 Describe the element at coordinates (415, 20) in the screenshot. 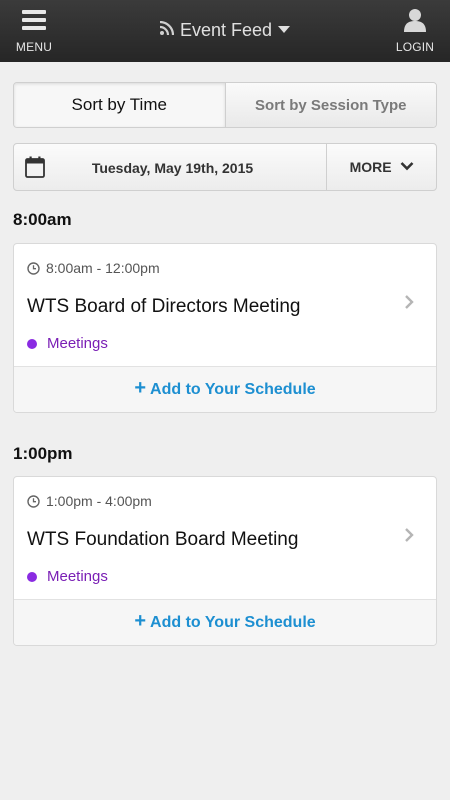

I see `user-icon` at that location.